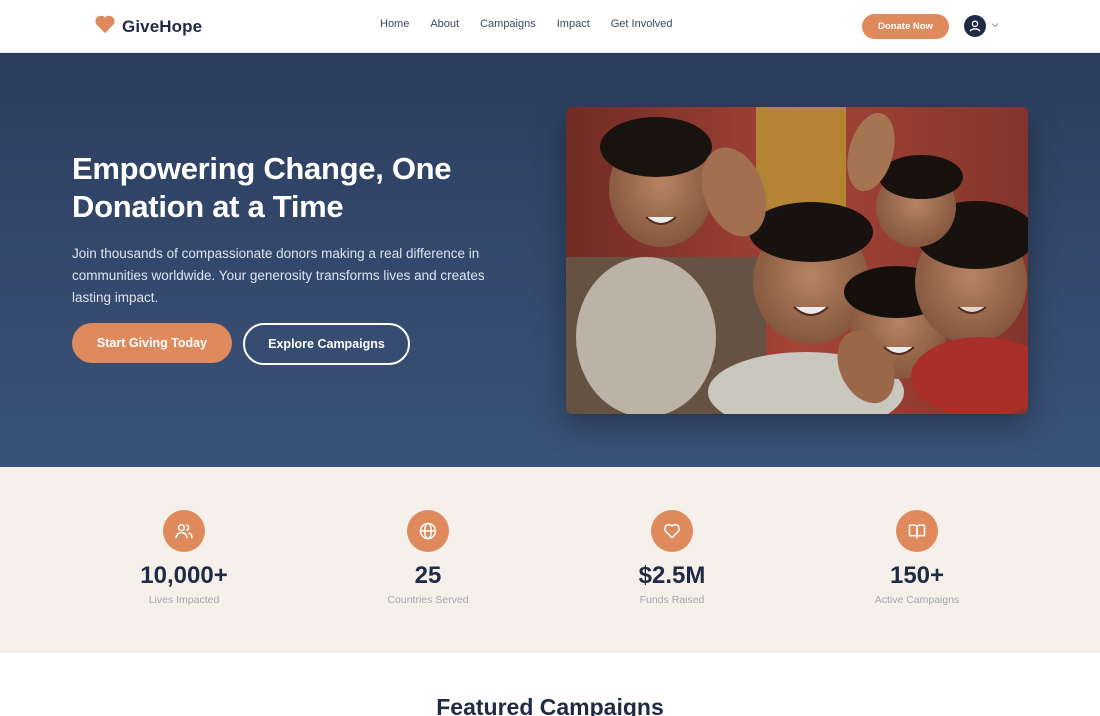 The image size is (1100, 716). I want to click on explore-campaigns-button: Explore Campaigns, so click(326, 344).